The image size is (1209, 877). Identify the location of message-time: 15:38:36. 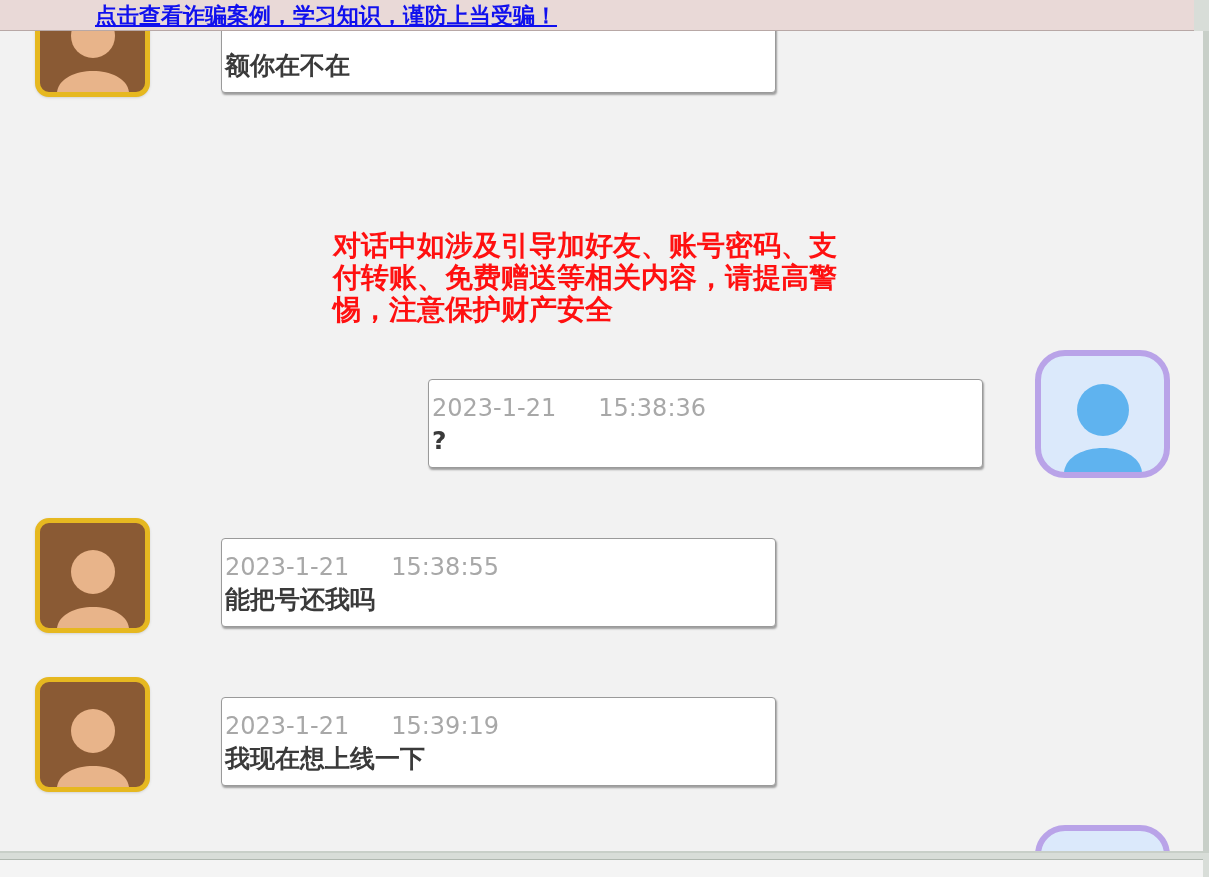
(652, 408).